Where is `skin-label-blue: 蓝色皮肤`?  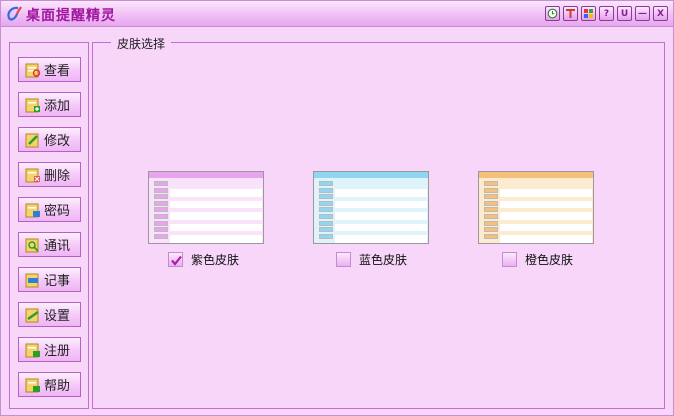
skin-label-blue: 蓝色皮肤 is located at coordinates (383, 260).